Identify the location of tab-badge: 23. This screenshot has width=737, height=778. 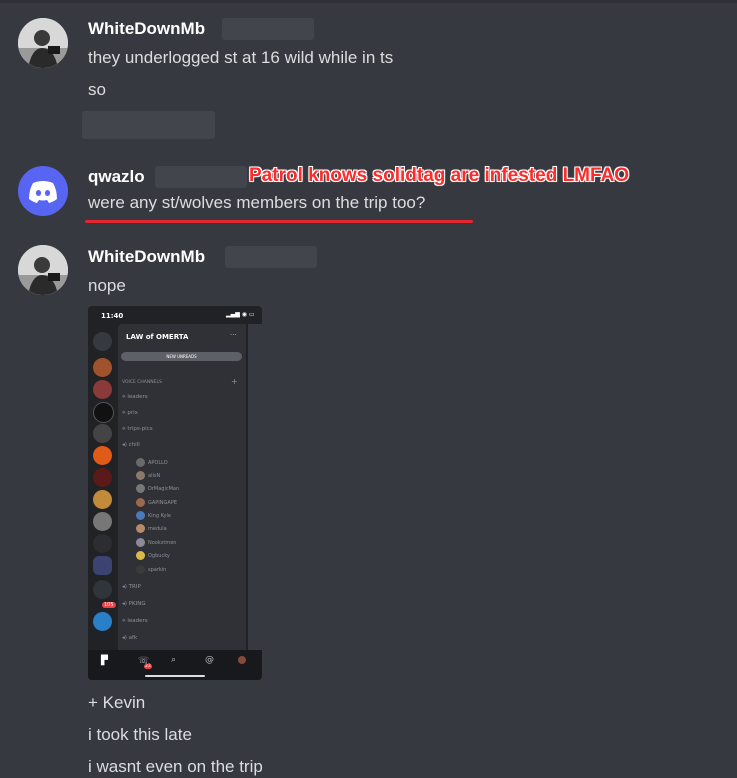
(148, 666).